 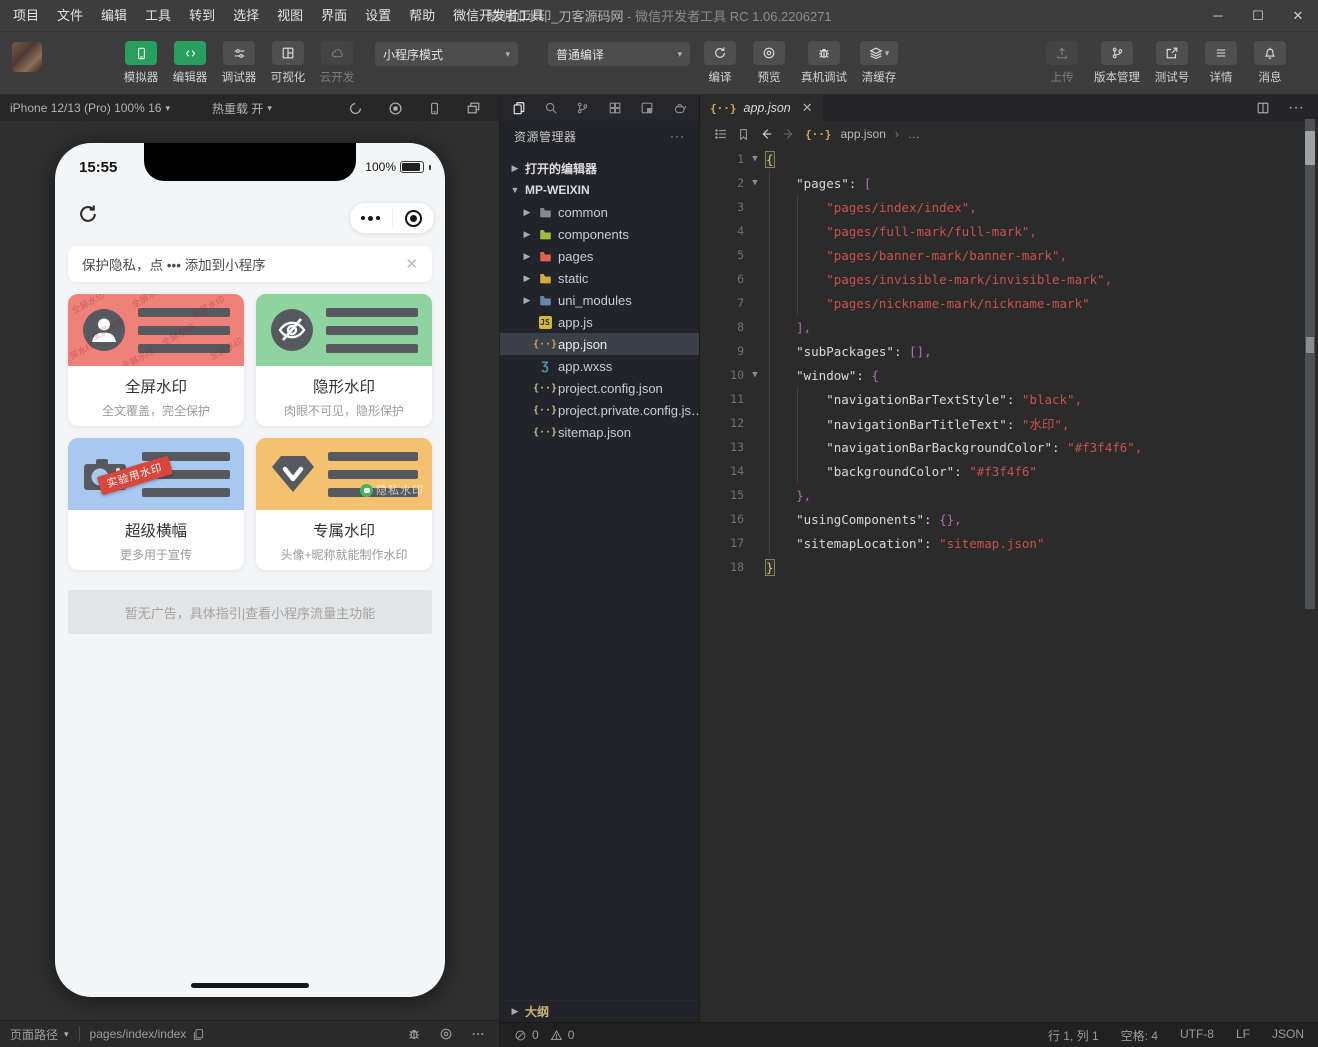 What do you see at coordinates (498, 16) in the screenshot?
I see `menubar-item: 微信开发者工具` at bounding box center [498, 16].